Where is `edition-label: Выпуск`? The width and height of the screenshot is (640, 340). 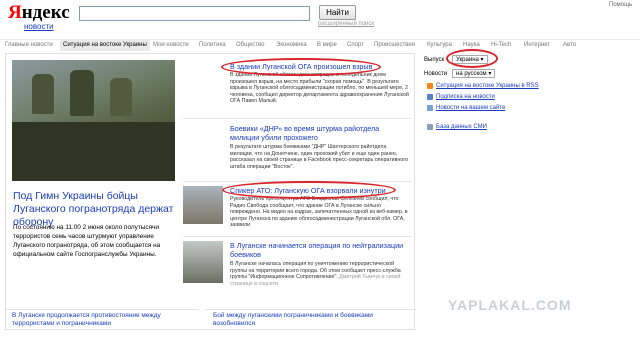 edition-label: Выпуск is located at coordinates (434, 60).